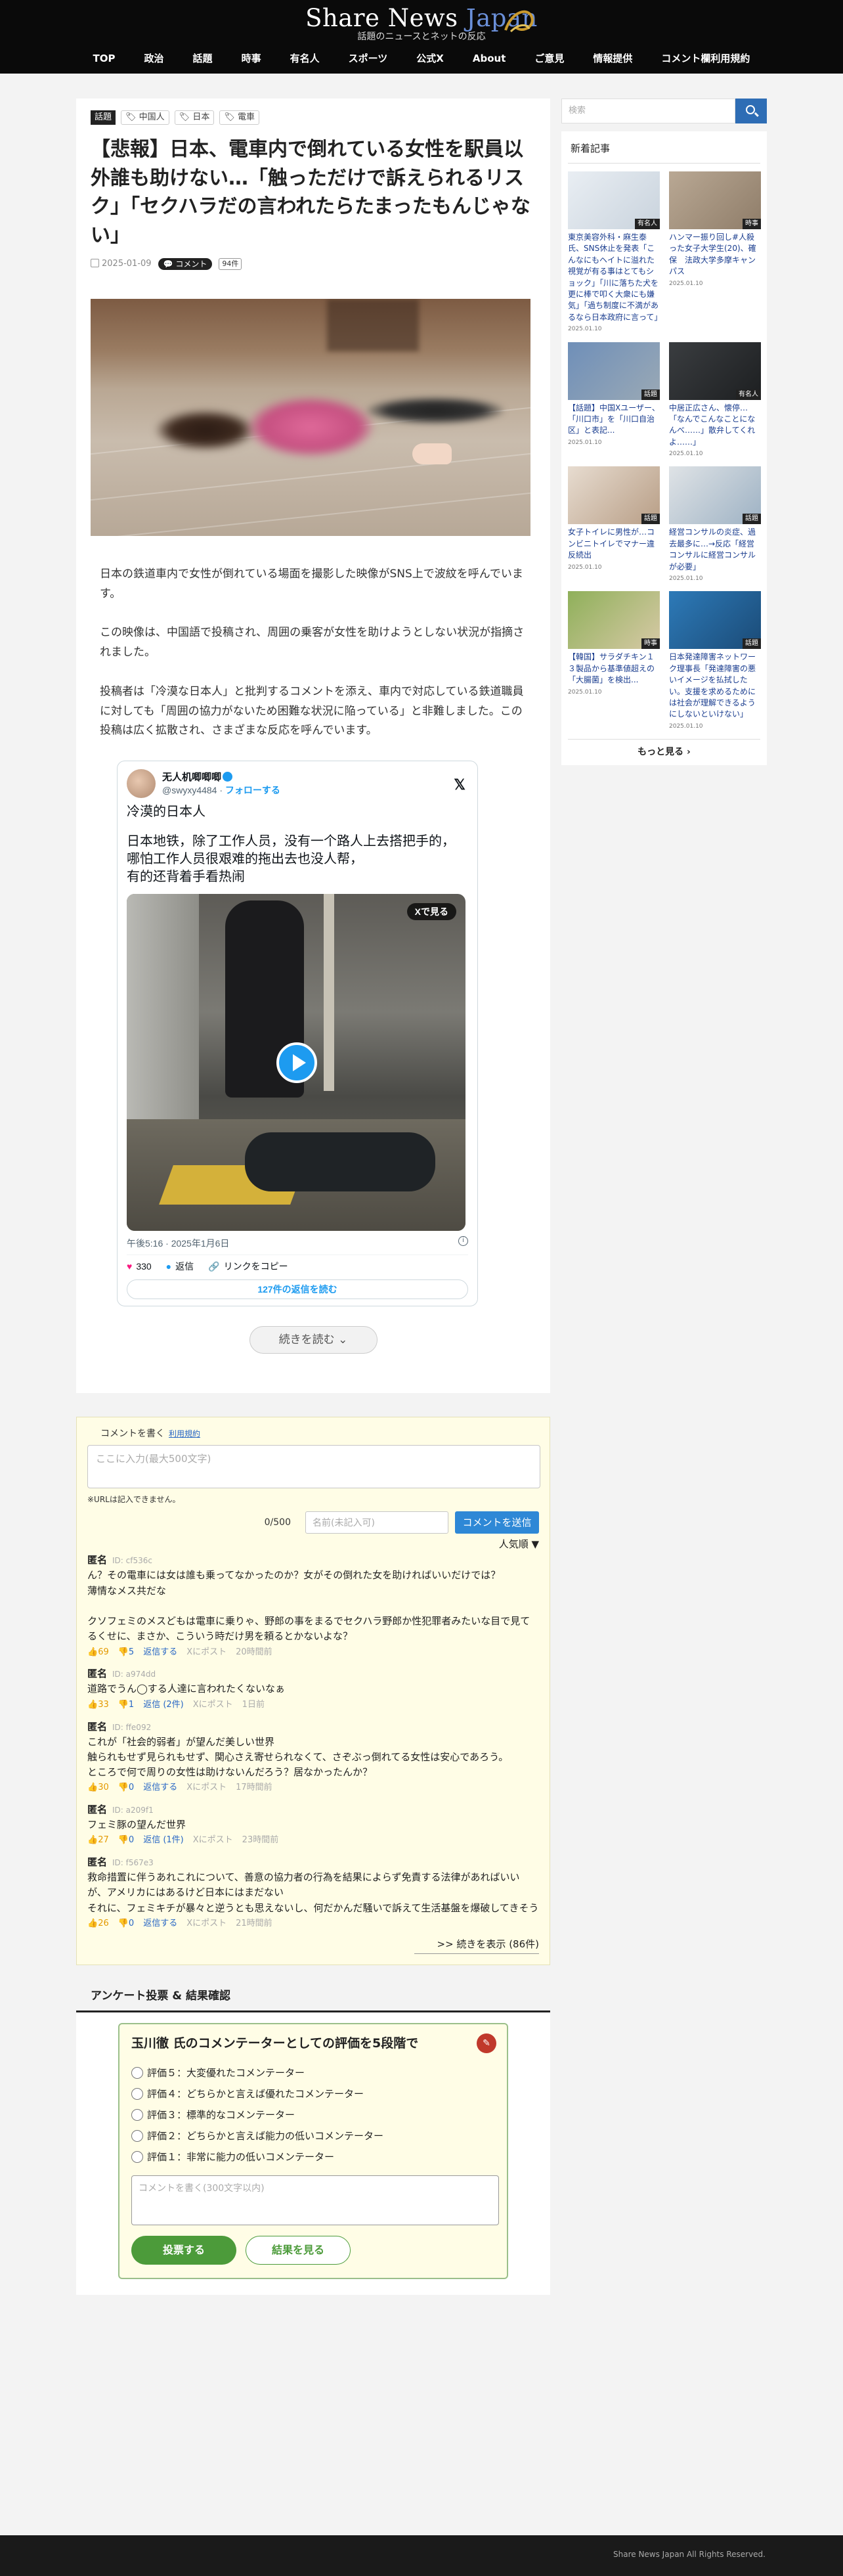 The width and height of the screenshot is (843, 2576). I want to click on name-input: 名前(未記入可), so click(376, 1522).